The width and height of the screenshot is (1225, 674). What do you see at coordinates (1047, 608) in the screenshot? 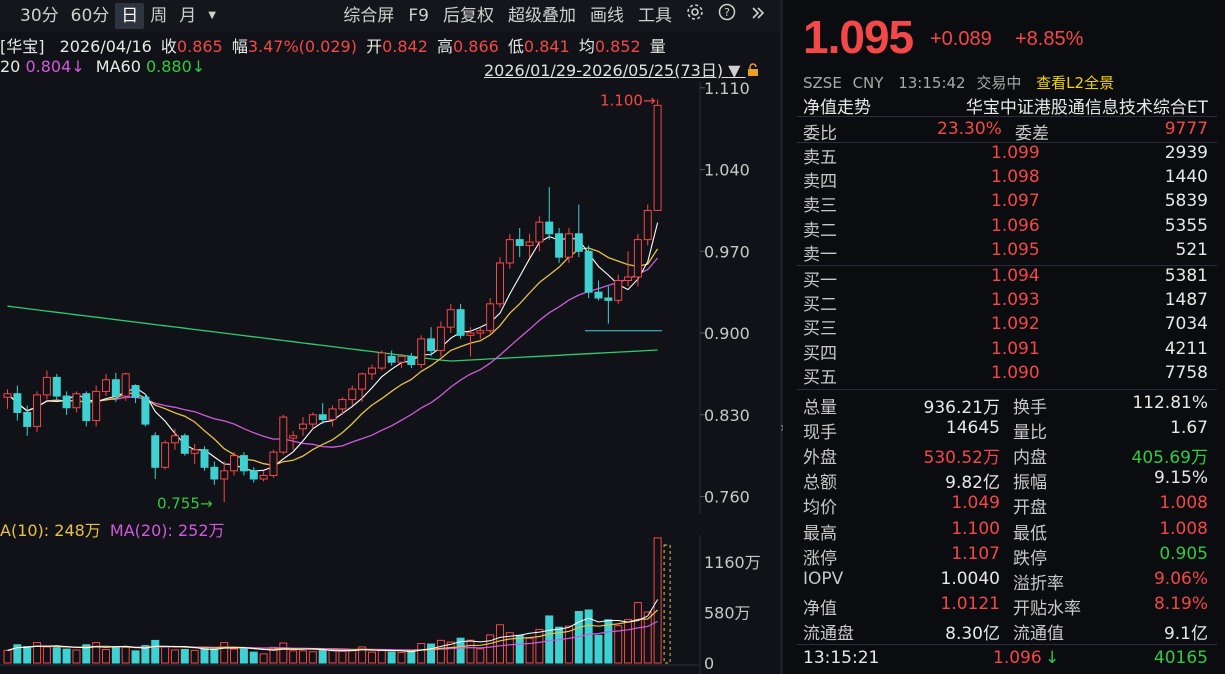
I see `stat-label: 开贴水率` at bounding box center [1047, 608].